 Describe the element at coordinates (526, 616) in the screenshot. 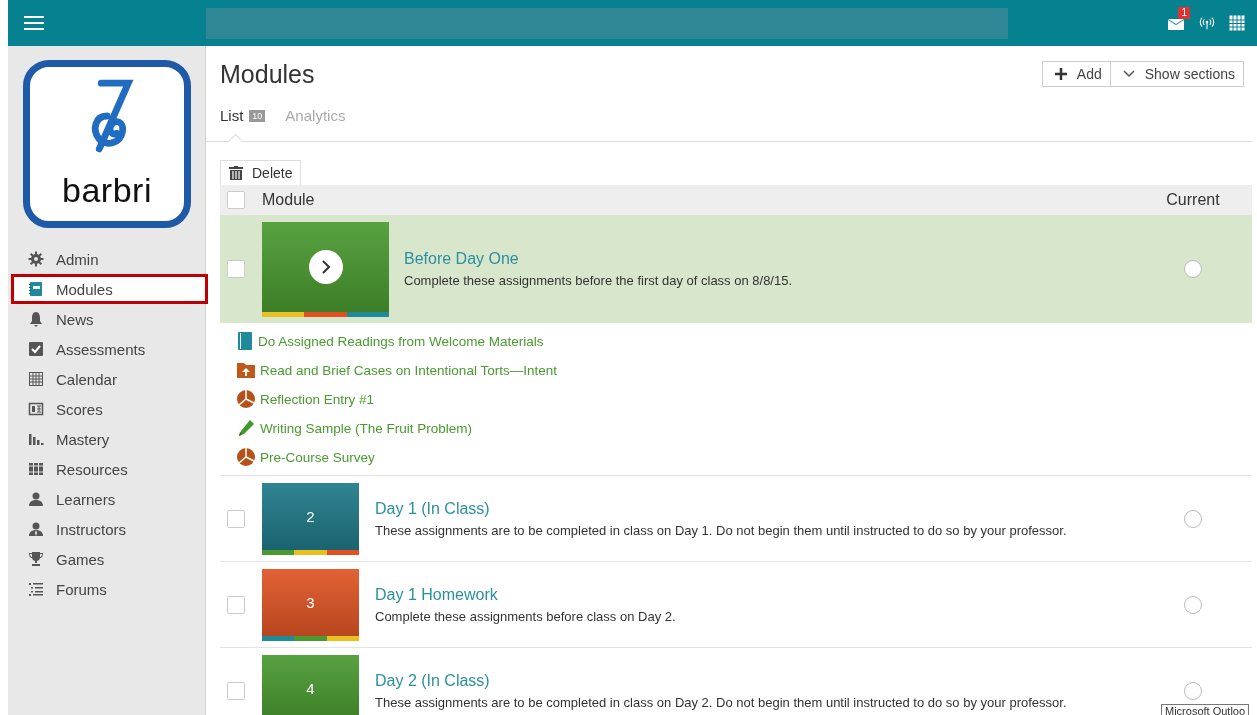

I see `module-description: Complete these assignments before class on Day 2.` at that location.